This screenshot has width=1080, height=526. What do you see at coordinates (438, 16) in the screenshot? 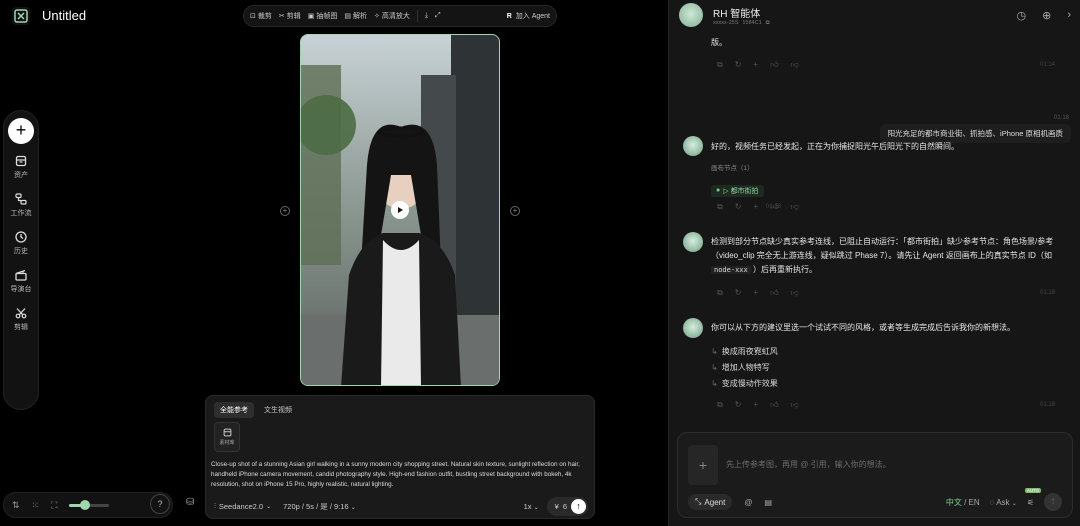
I see `fullscreen-button: ⤢` at bounding box center [438, 16].